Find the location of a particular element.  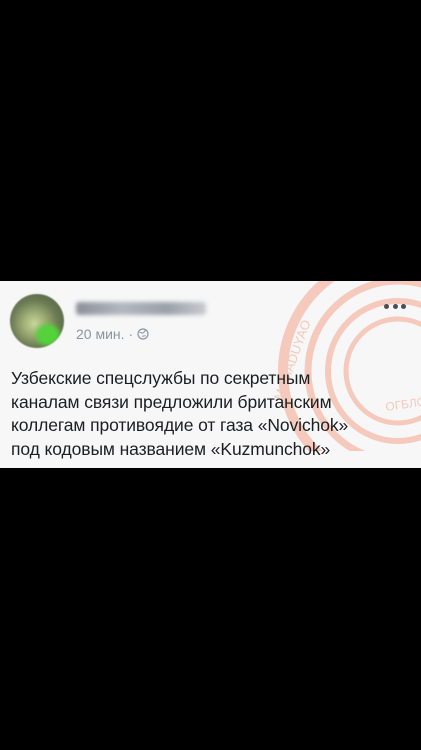

avatar is located at coordinates (37, 321).